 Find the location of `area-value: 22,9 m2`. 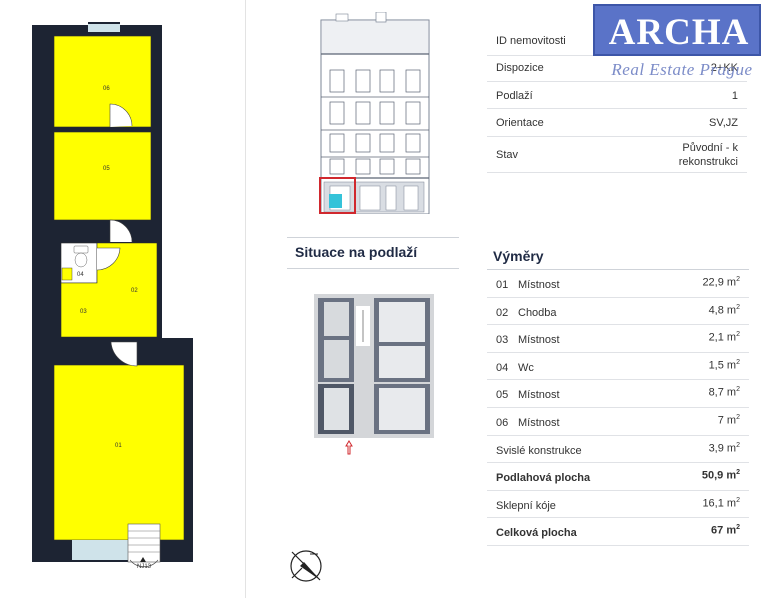

area-value: 22,9 m2 is located at coordinates (721, 282).